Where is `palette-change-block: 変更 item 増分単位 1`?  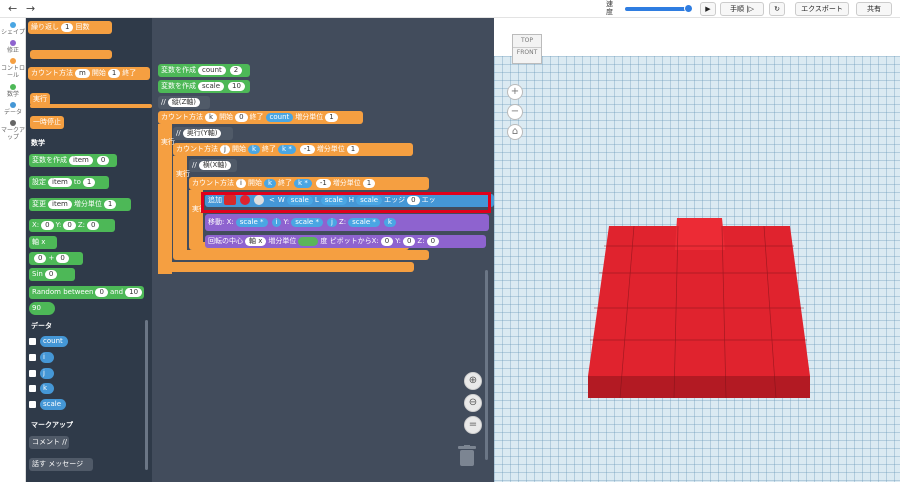
palette-change-block: 変更 item 増分単位 1 is located at coordinates (80, 204).